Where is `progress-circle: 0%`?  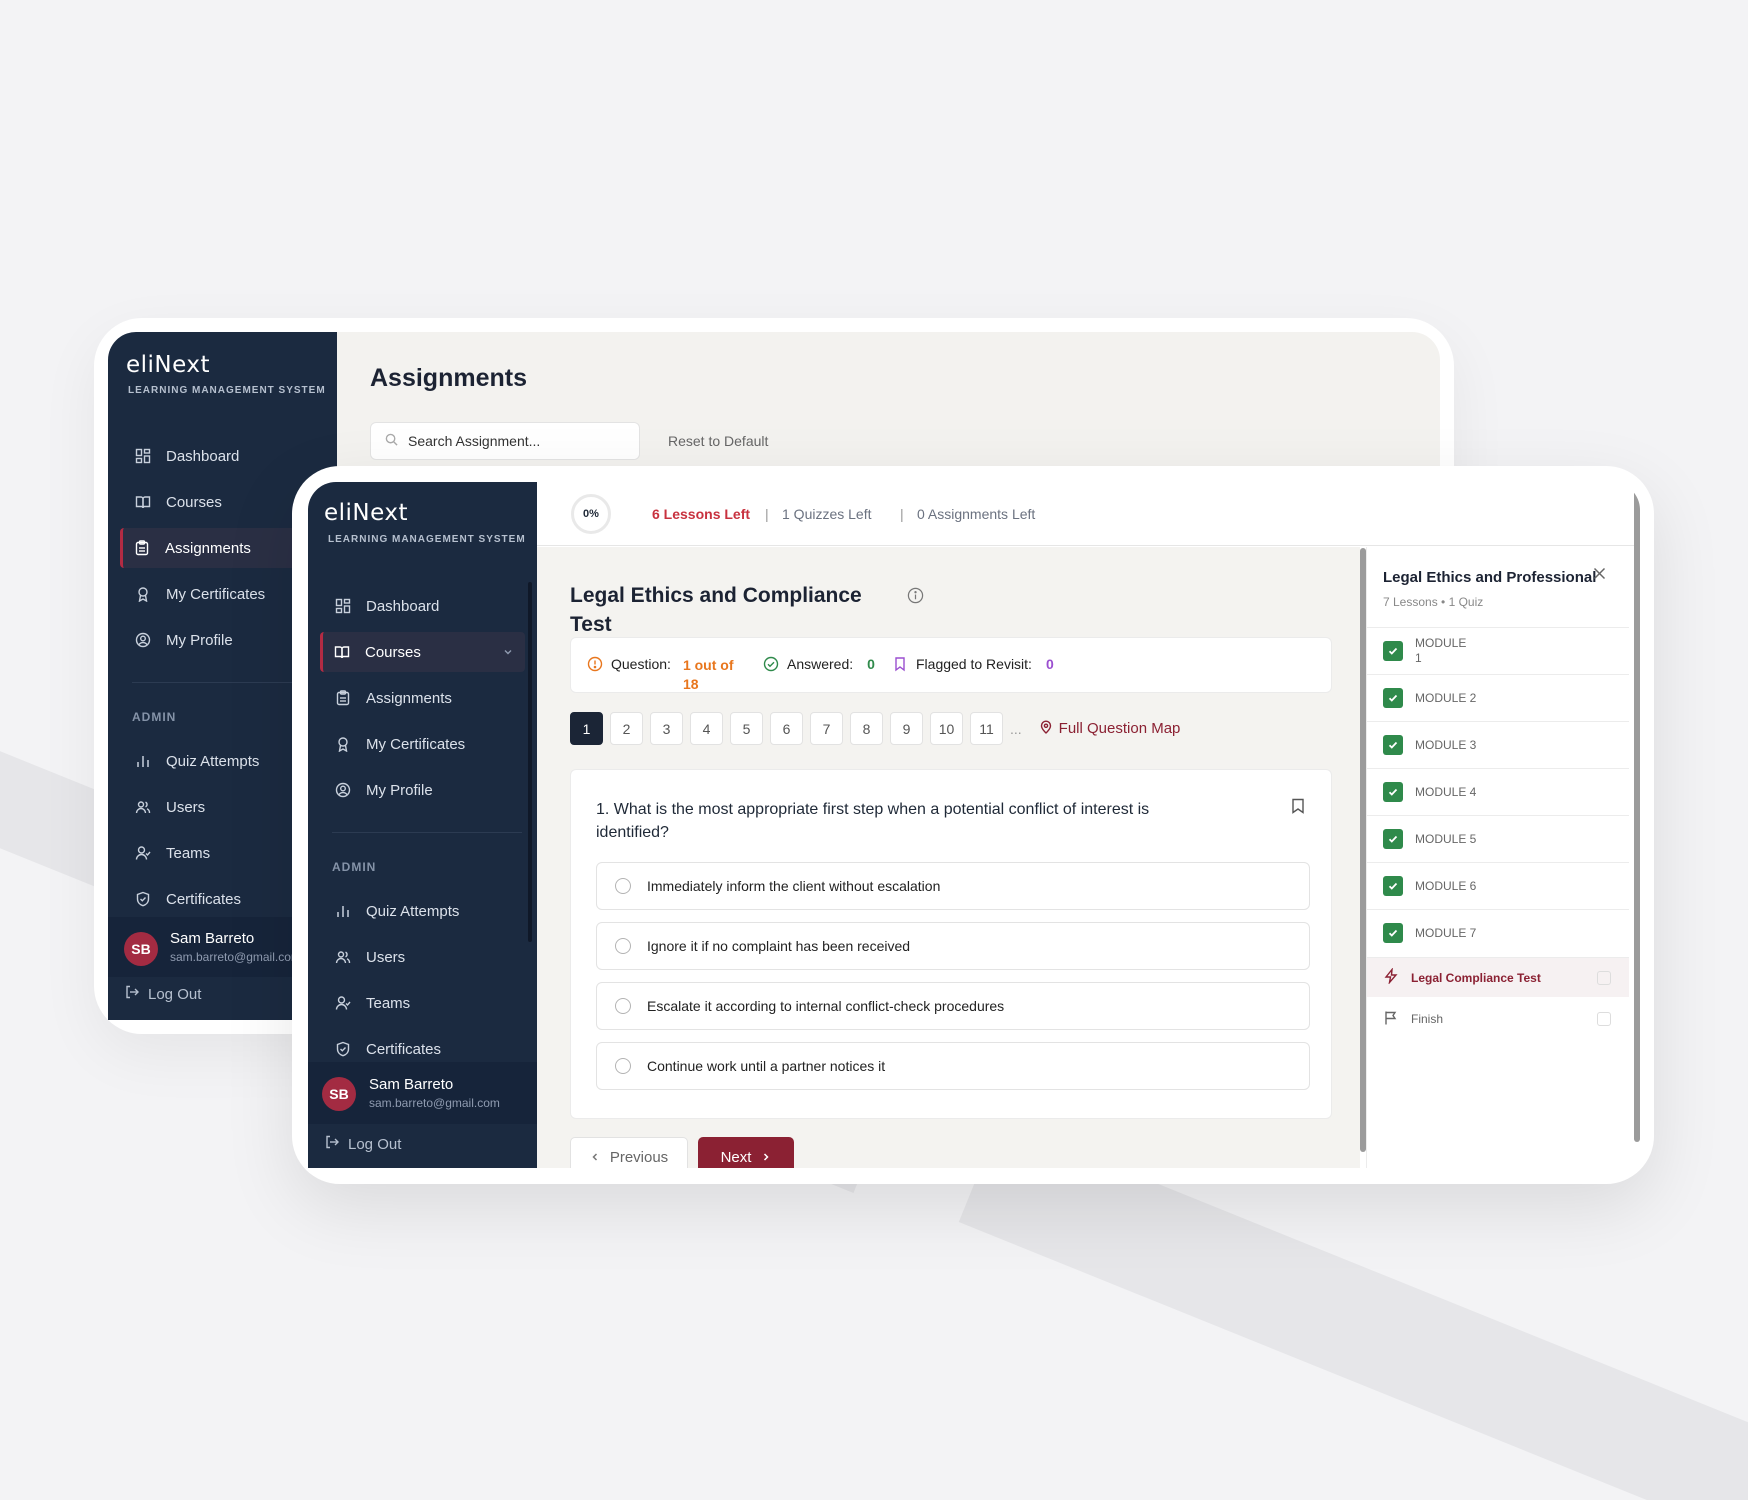
progress-circle: 0% is located at coordinates (591, 514).